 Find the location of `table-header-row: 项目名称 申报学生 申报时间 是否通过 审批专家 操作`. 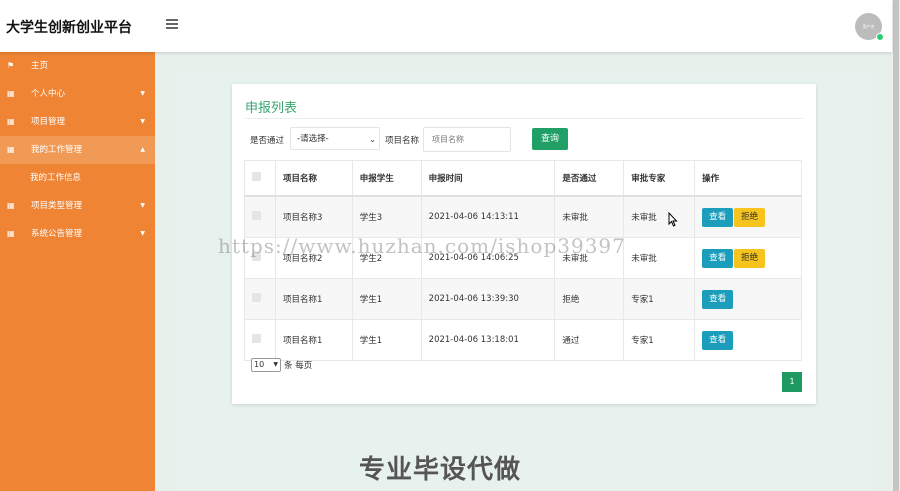

table-header-row: 项目名称 申报学生 申报时间 是否通过 审批专家 操作 is located at coordinates (523, 178).